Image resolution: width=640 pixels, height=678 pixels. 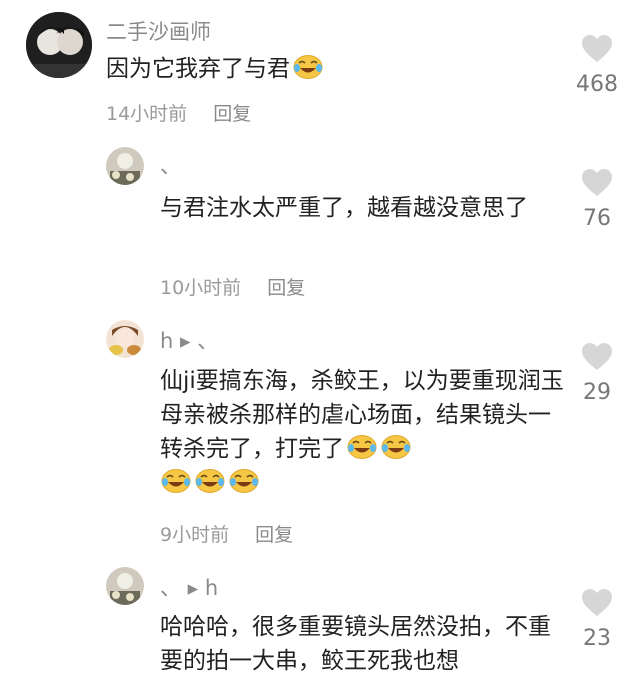 What do you see at coordinates (198, 69) in the screenshot?
I see `comment-text-content: 因为它我弃了与君` at bounding box center [198, 69].